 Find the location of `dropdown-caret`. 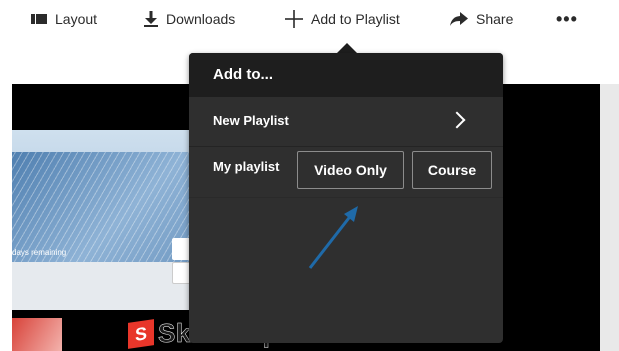

dropdown-caret is located at coordinates (347, 48).